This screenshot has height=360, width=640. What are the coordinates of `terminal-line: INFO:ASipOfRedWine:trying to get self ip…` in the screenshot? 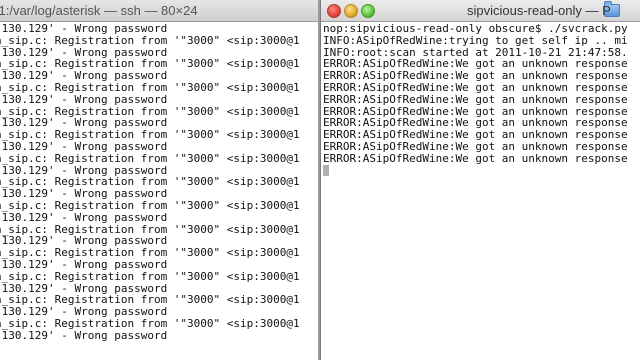 It's located at (475, 40).